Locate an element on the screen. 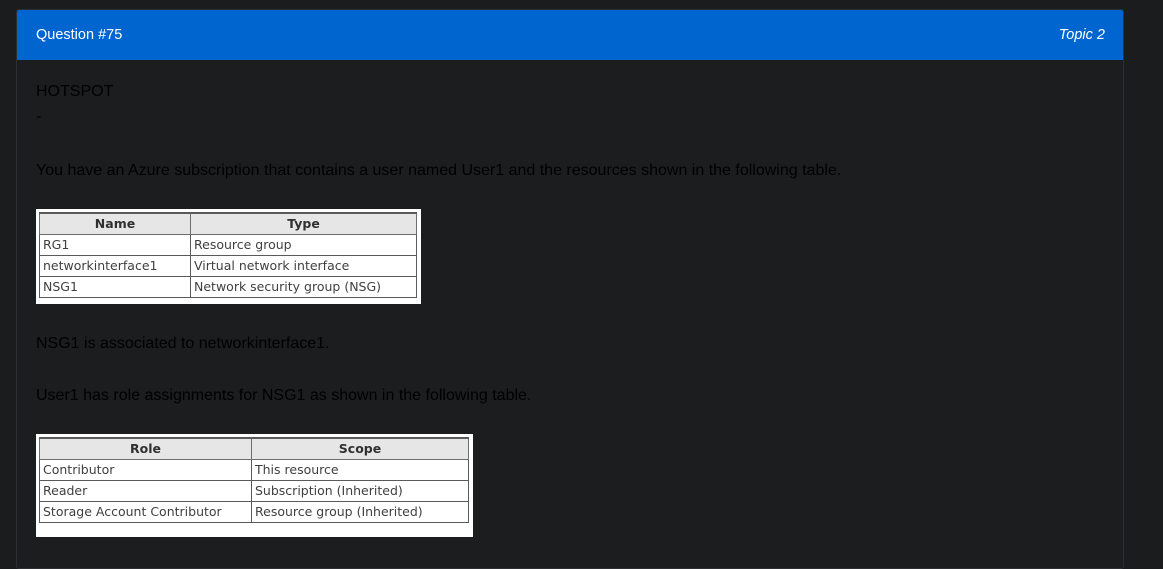  column-header-type: Type is located at coordinates (303, 223).